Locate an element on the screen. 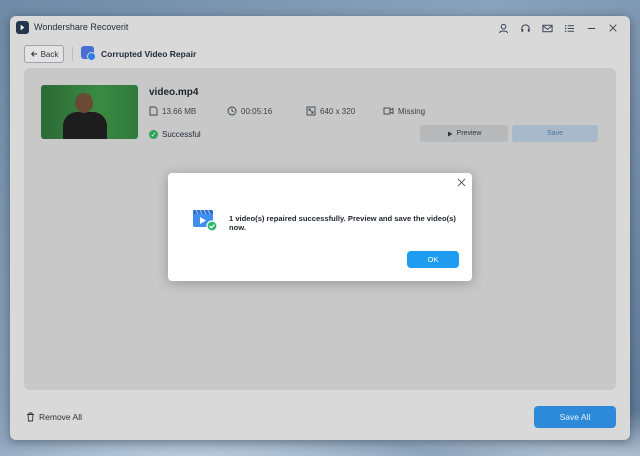 The height and width of the screenshot is (456, 640). remove-all-button: Remove All is located at coordinates (54, 417).